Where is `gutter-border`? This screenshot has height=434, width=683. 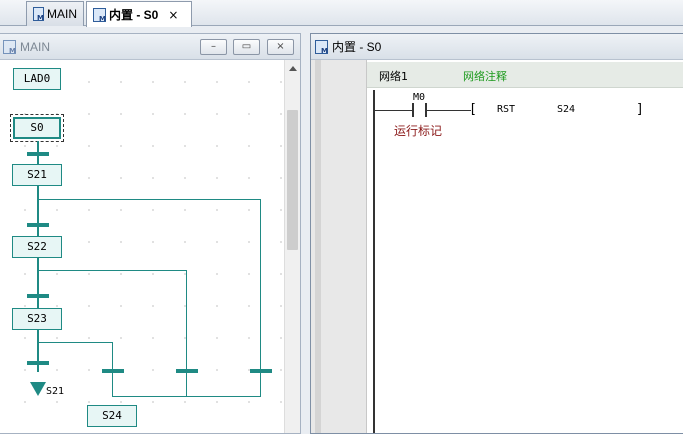
gutter-border is located at coordinates (318, 246).